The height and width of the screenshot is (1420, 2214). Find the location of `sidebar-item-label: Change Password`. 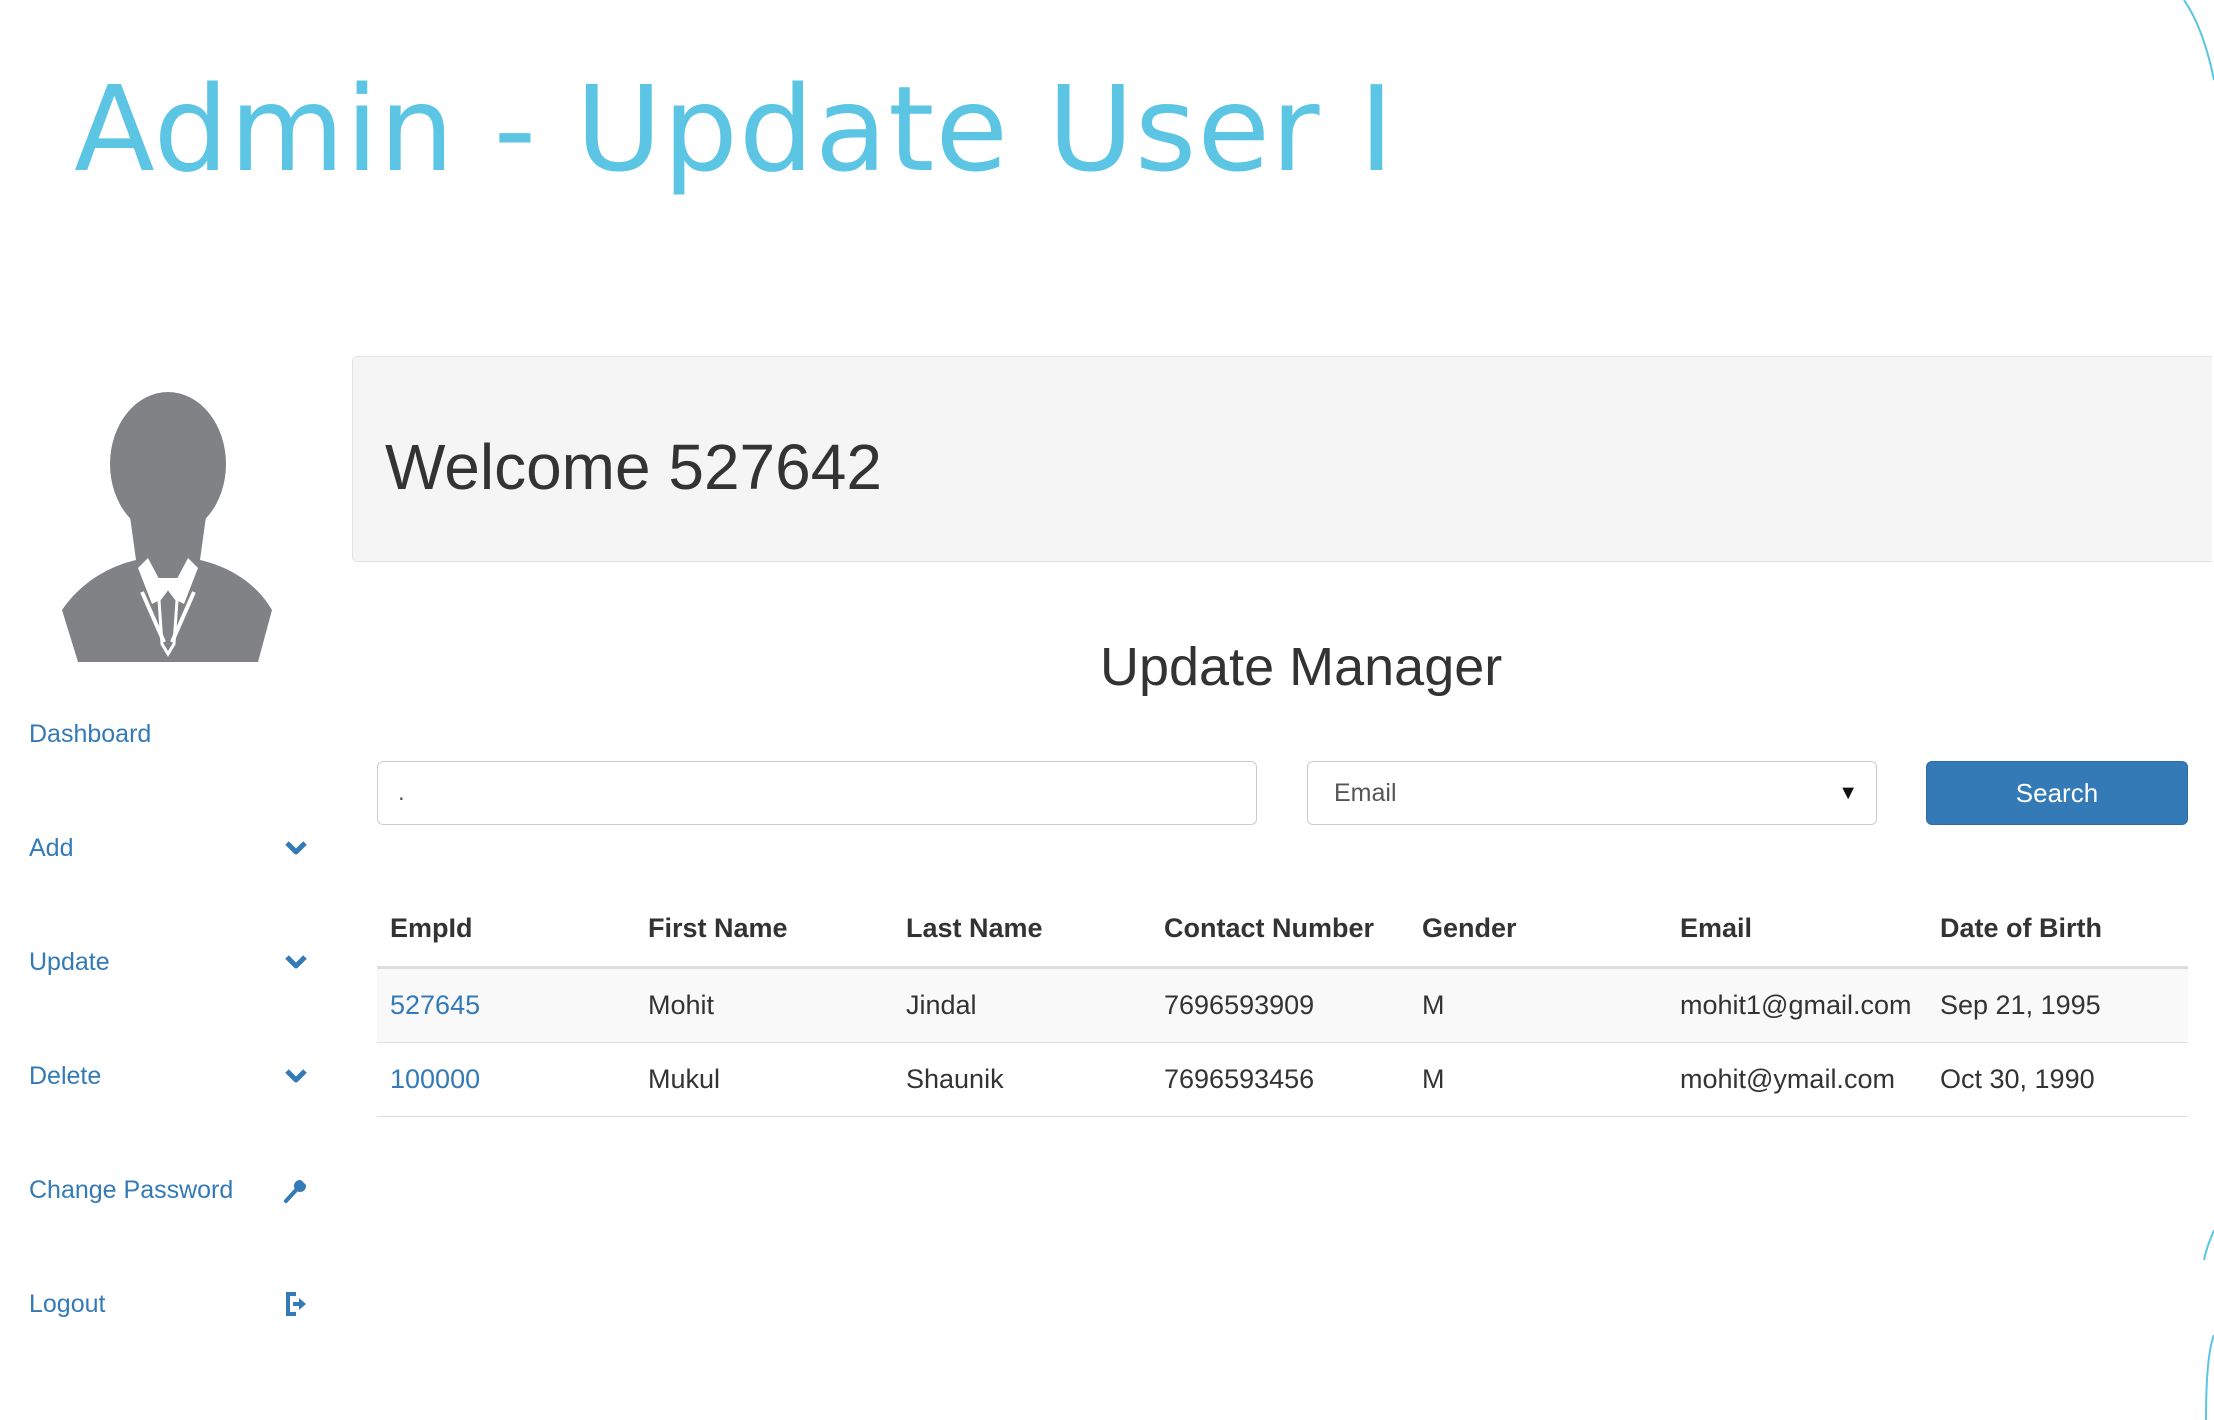

sidebar-item-label: Change Password is located at coordinates (131, 1189).